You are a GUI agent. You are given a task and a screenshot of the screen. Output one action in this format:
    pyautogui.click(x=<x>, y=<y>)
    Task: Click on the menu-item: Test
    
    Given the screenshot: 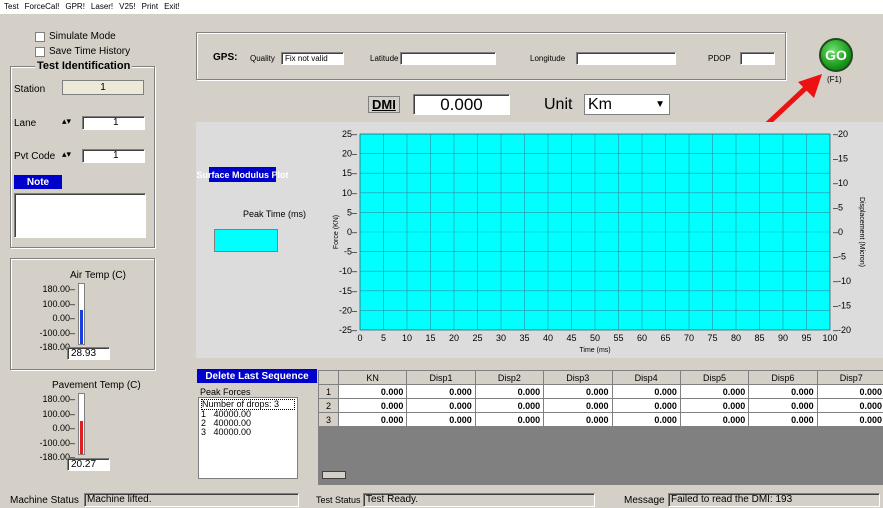 What is the action you would take?
    pyautogui.click(x=11, y=7)
    